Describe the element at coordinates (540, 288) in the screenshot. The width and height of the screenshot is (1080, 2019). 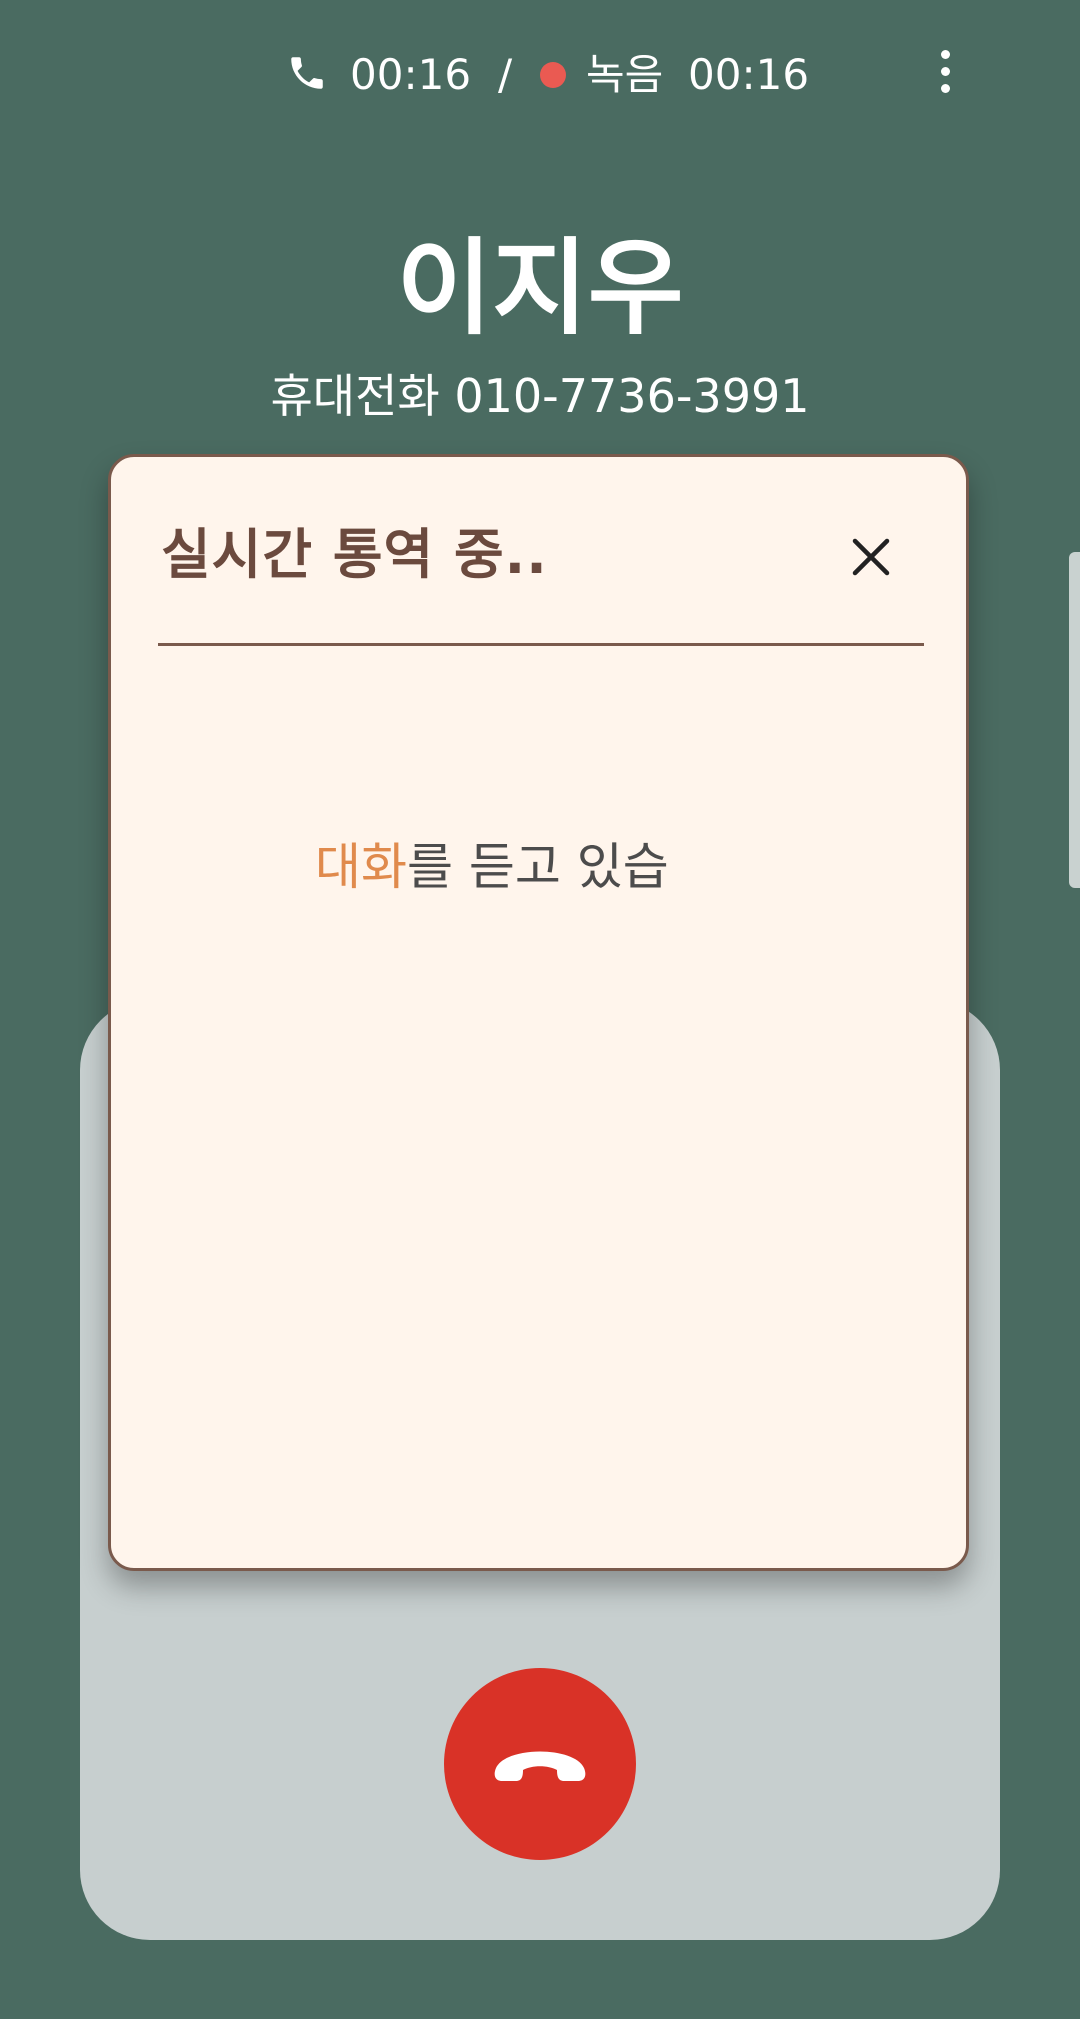
I see `caller-name: 이지우` at that location.